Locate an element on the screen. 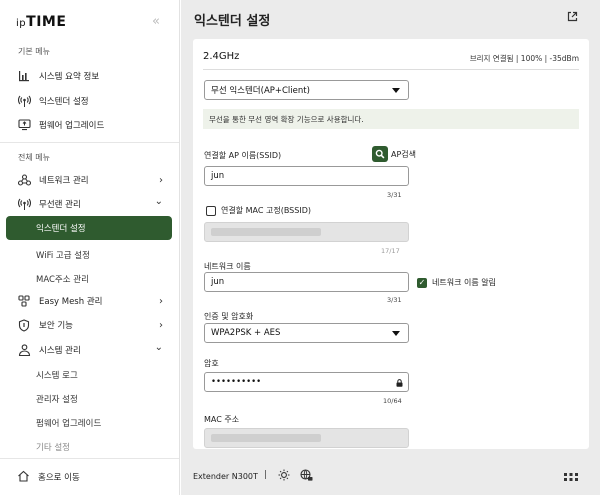 The image size is (600, 495). password-label: 암호 is located at coordinates (211, 363).